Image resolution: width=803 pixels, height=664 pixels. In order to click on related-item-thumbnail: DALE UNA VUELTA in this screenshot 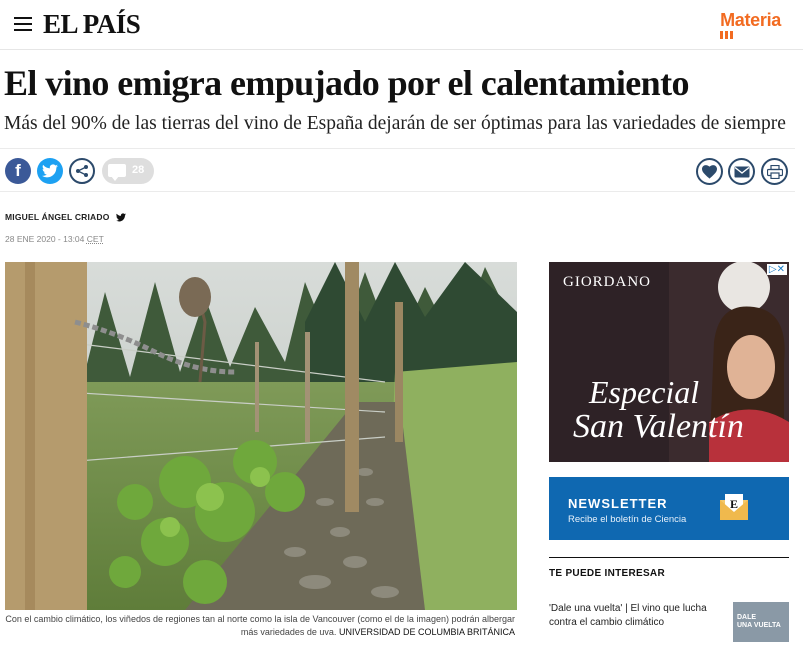, I will do `click(761, 622)`.